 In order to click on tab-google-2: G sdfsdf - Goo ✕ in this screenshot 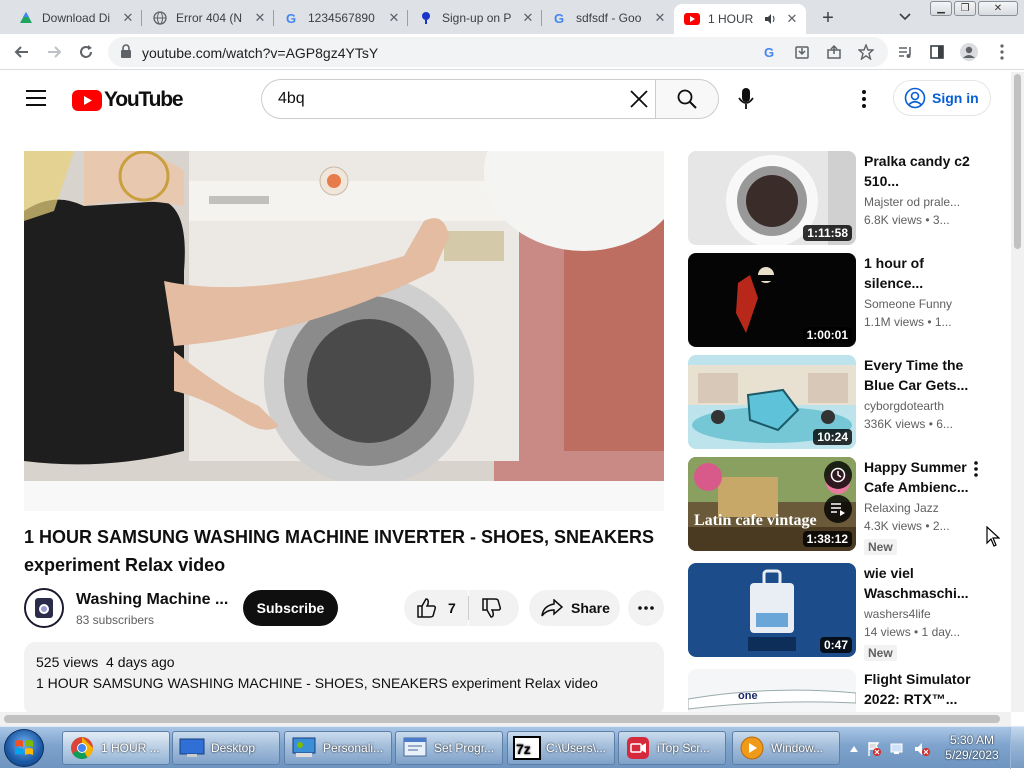, I will do `click(608, 18)`.